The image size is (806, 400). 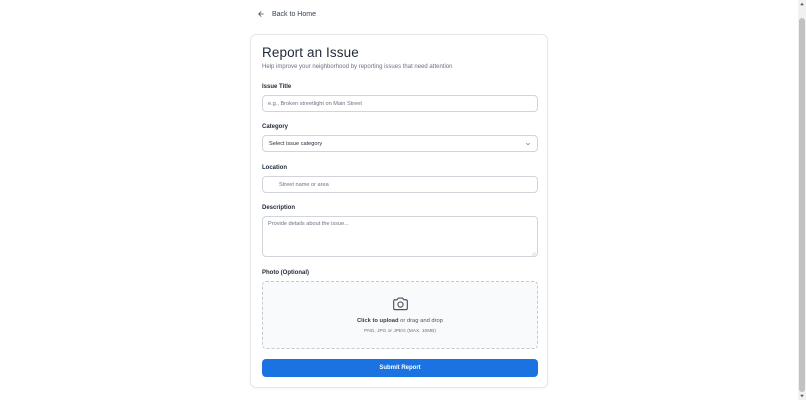 What do you see at coordinates (296, 143) in the screenshot?
I see `category-selected-value: Select issue category` at bounding box center [296, 143].